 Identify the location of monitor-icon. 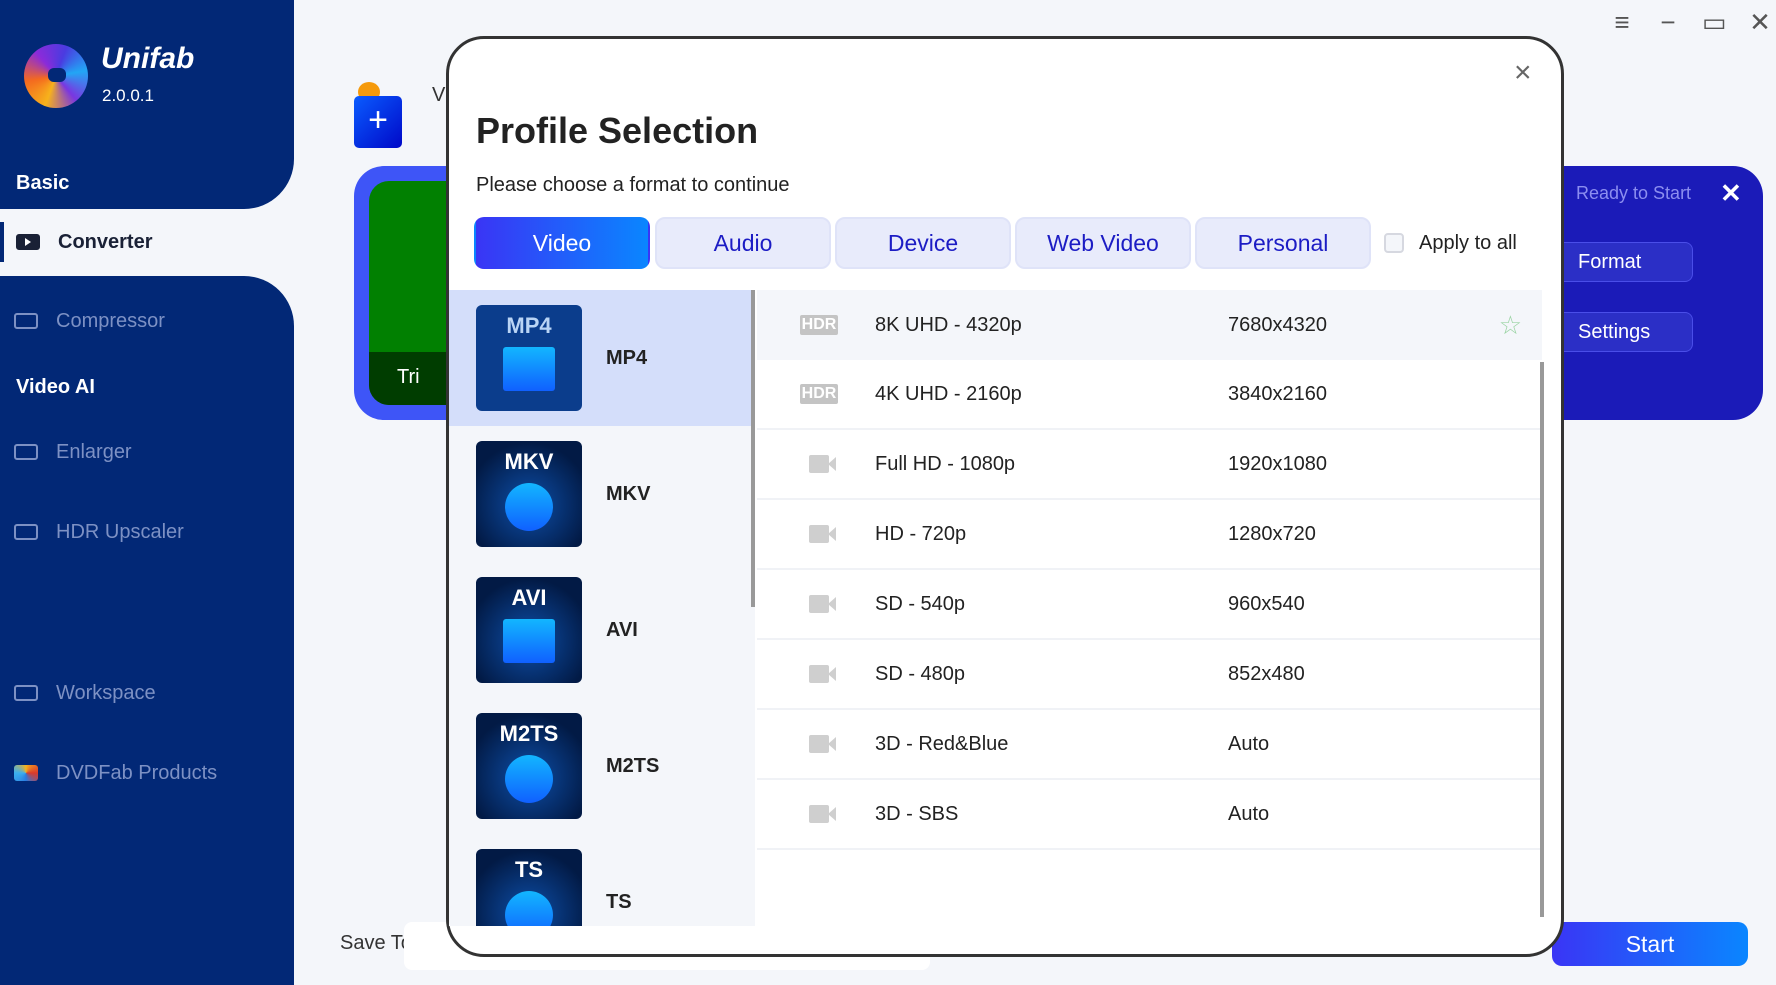
(26, 693).